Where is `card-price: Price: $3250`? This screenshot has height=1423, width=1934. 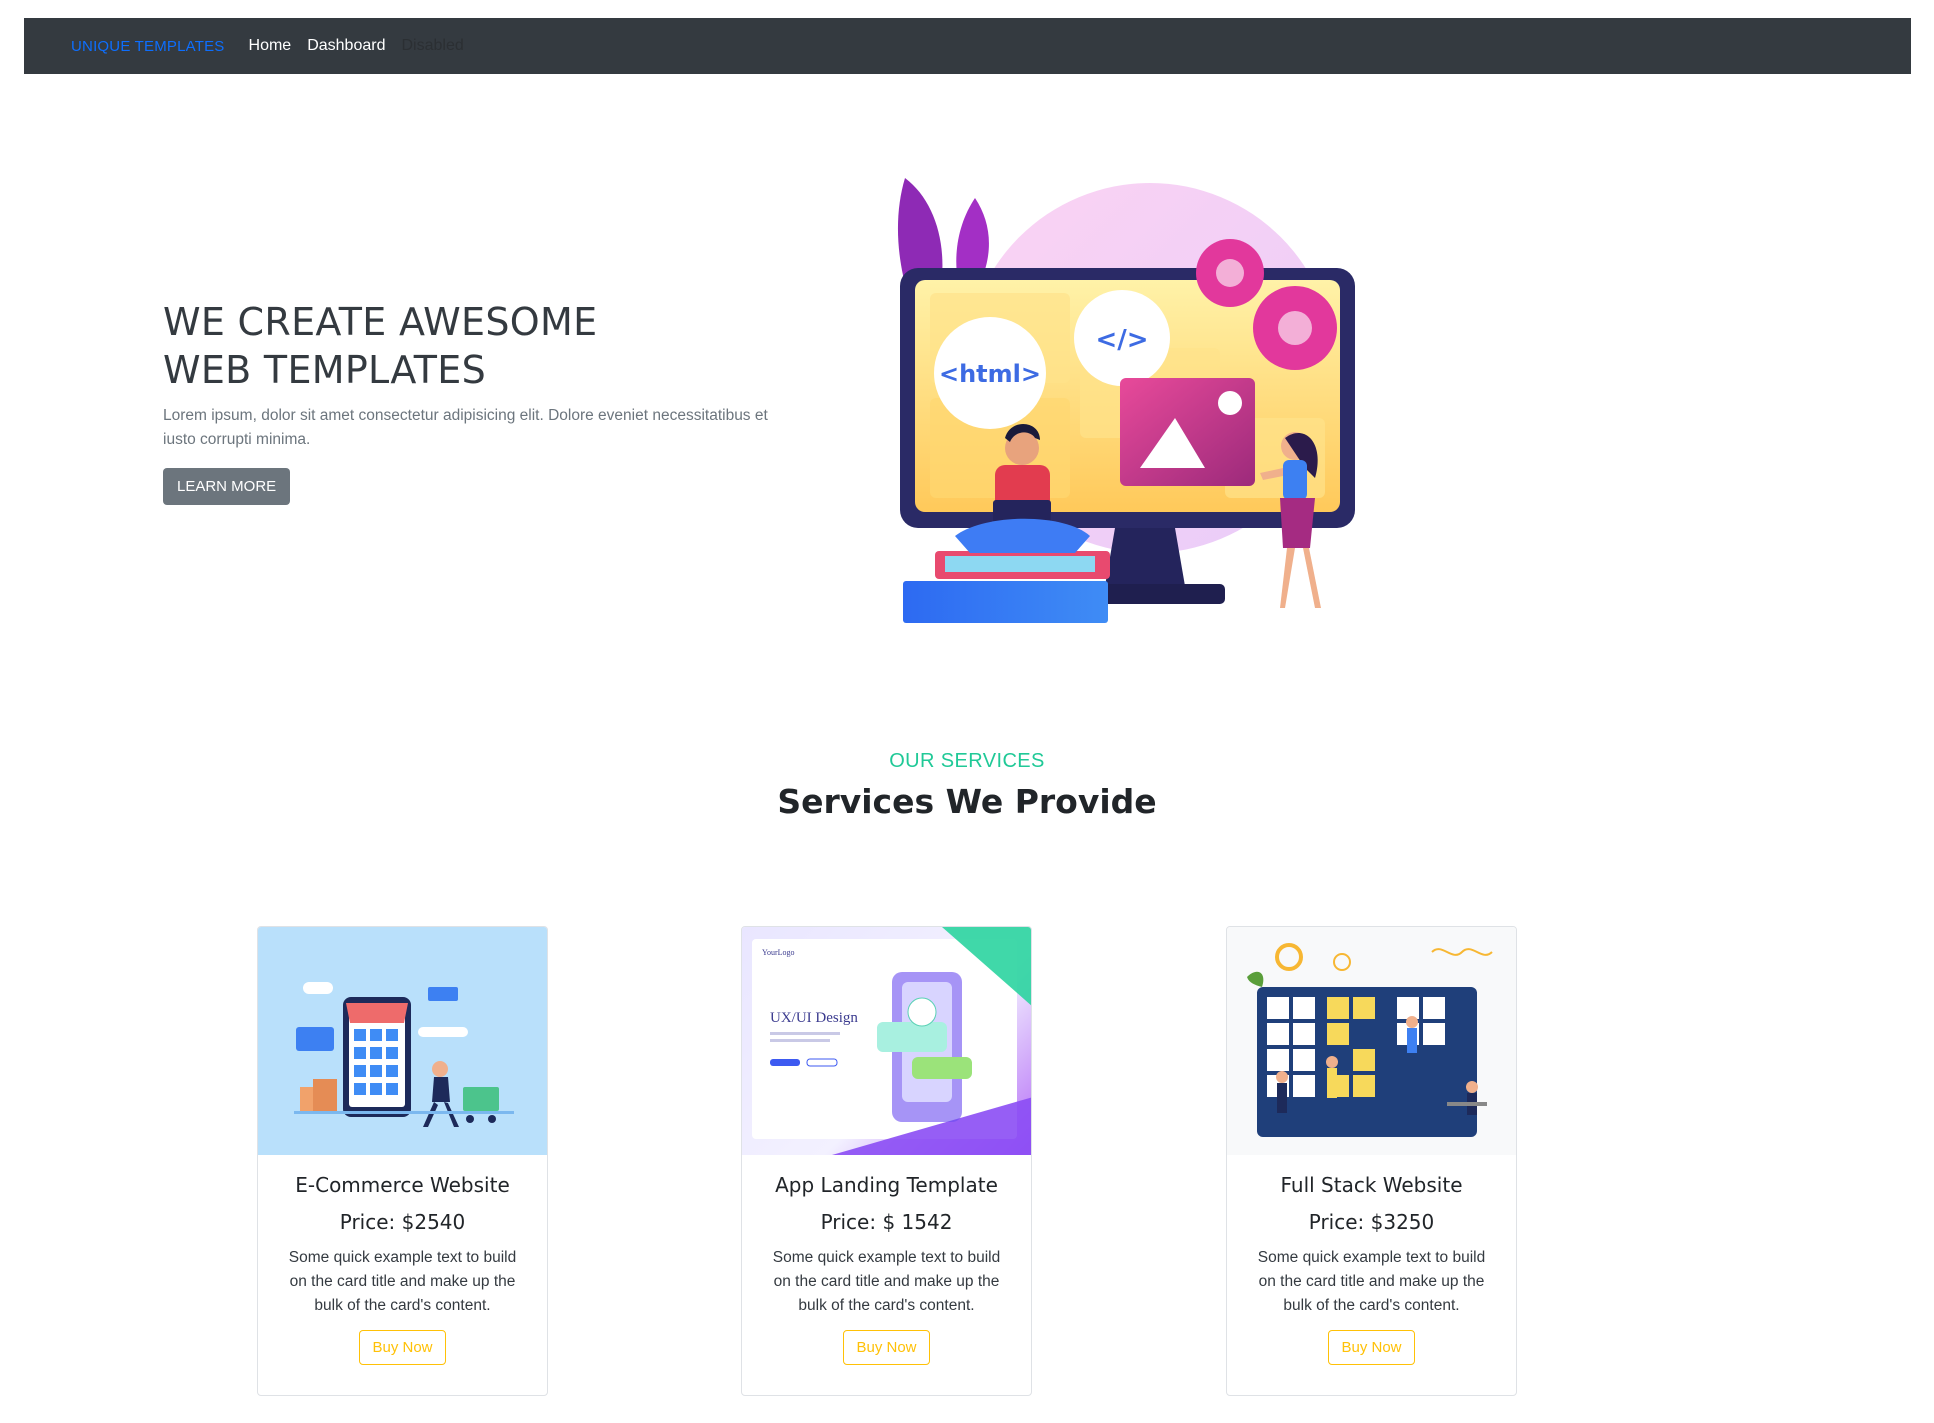
card-price: Price: $3250 is located at coordinates (1371, 1222).